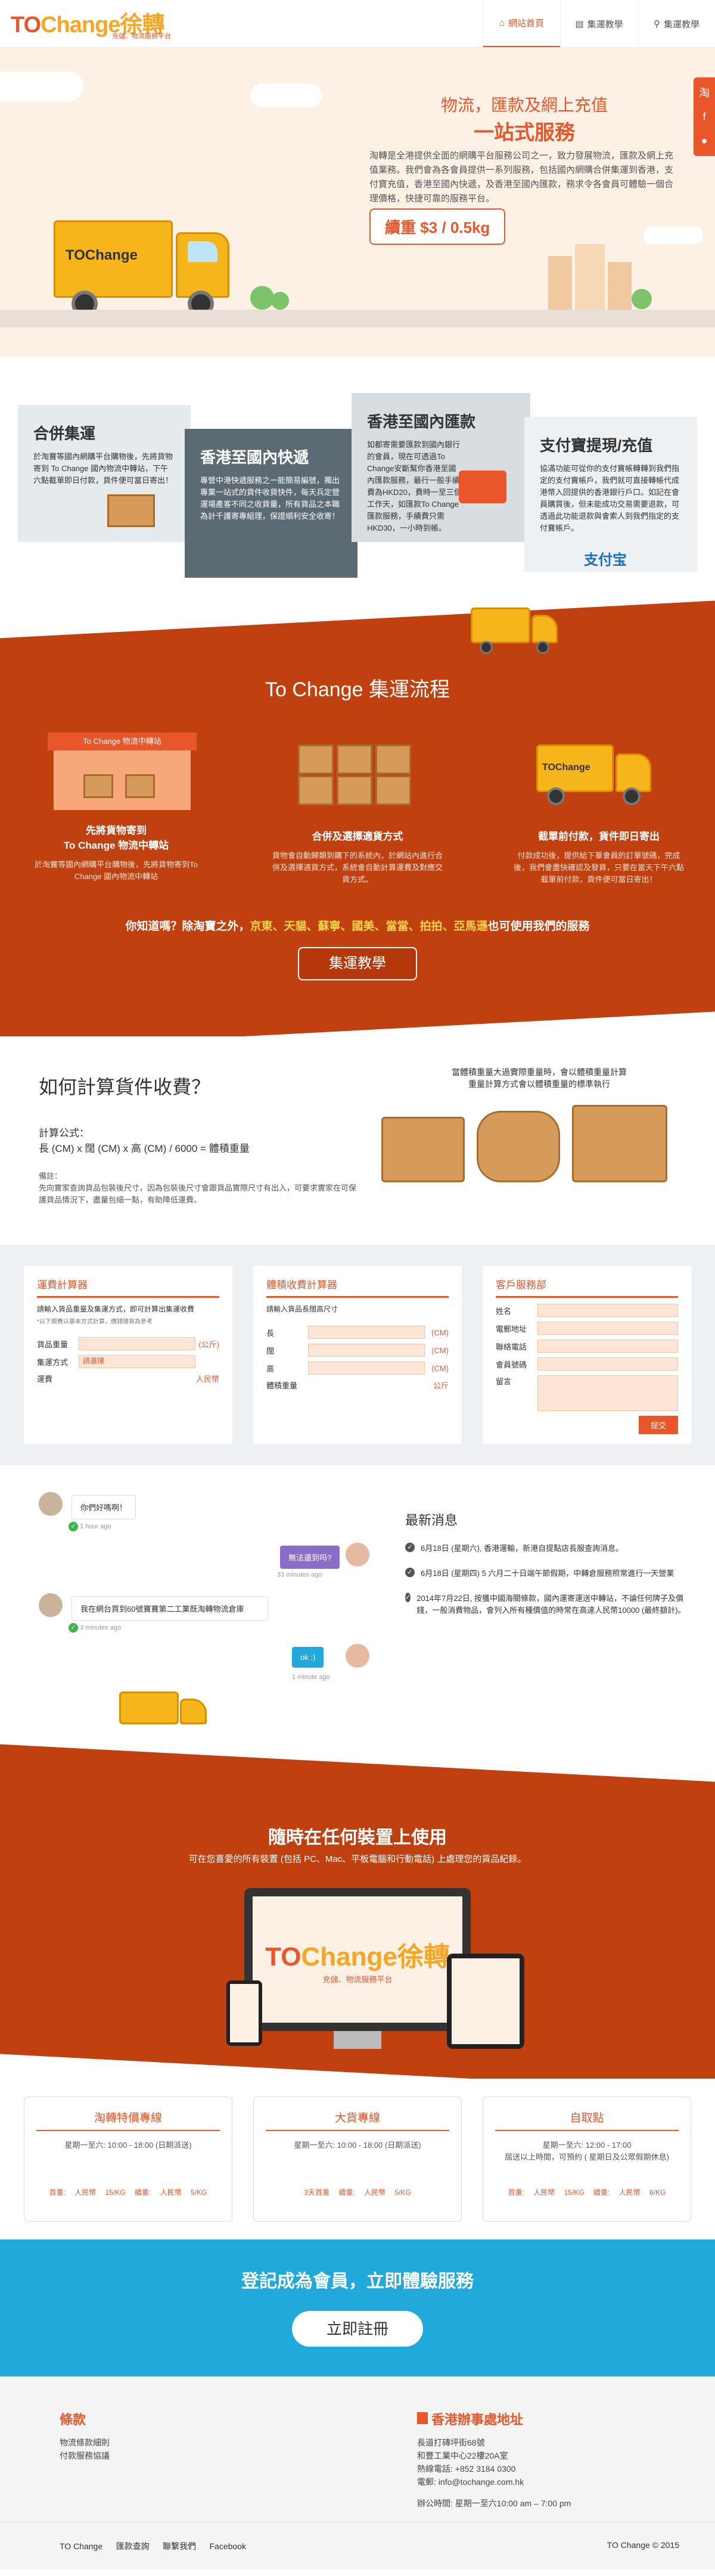  I want to click on nav-item-home: ⌂ 網站首頁, so click(521, 23).